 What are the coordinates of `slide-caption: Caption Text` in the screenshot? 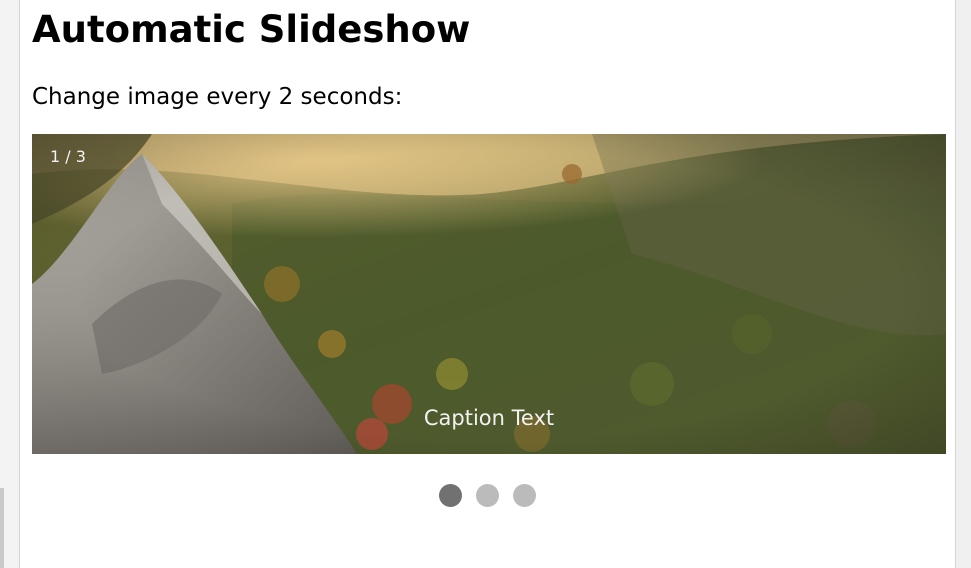 It's located at (489, 418).